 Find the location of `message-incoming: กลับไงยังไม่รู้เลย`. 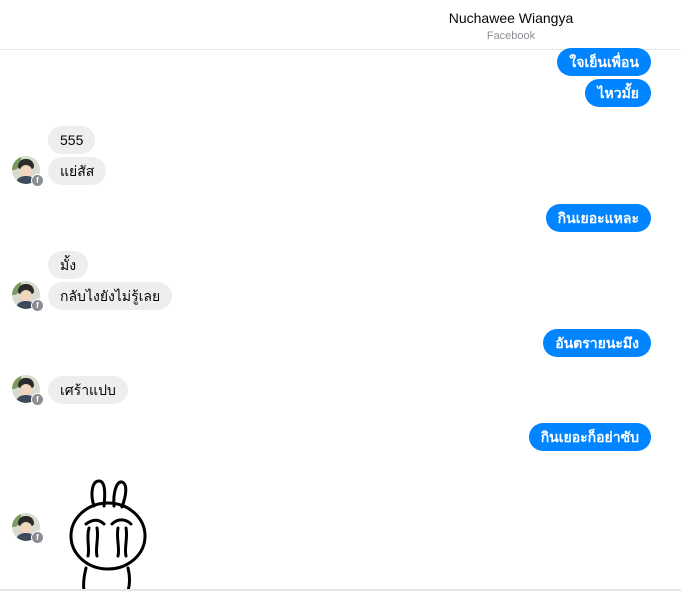

message-incoming: กลับไงยังไม่รู้เลย is located at coordinates (110, 296).